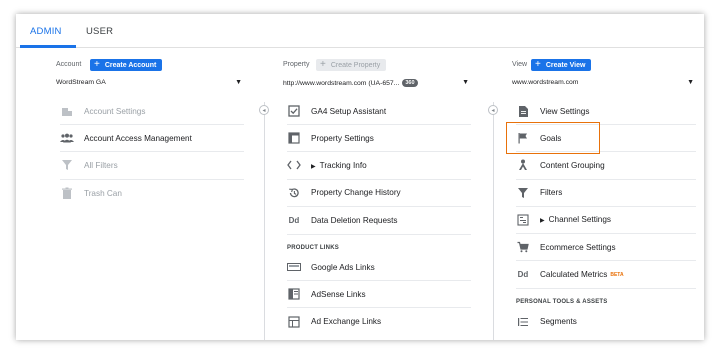  What do you see at coordinates (410, 83) in the screenshot?
I see `badge-360: 360` at bounding box center [410, 83].